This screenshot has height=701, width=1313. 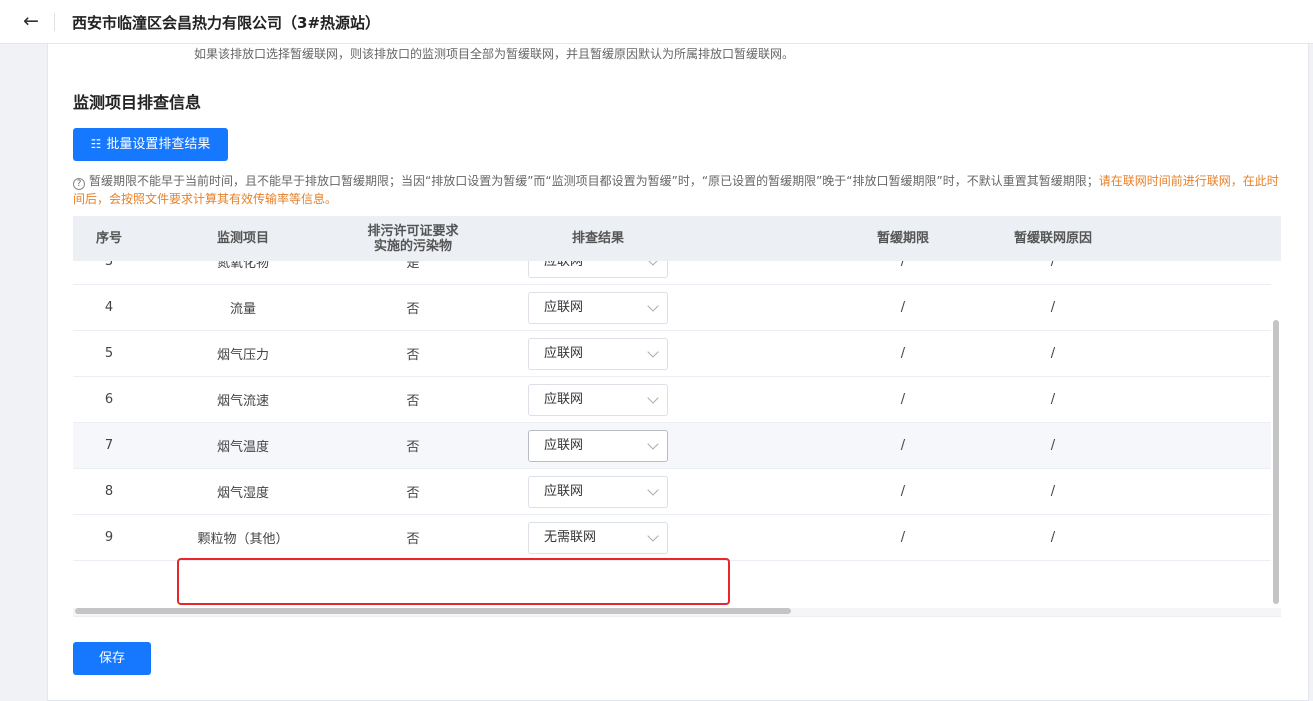 I want to click on header-divider, so click(x=54, y=22).